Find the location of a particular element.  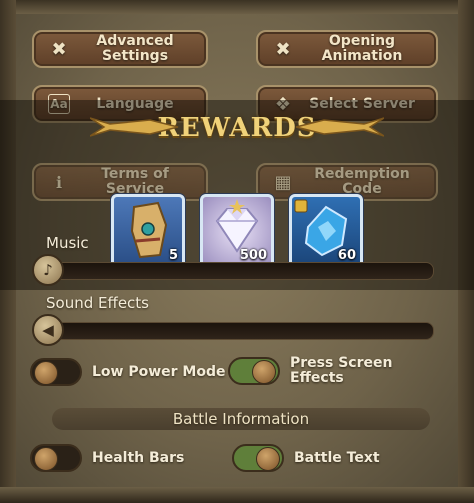

battle-text-row: Battle Text is located at coordinates (306, 458).